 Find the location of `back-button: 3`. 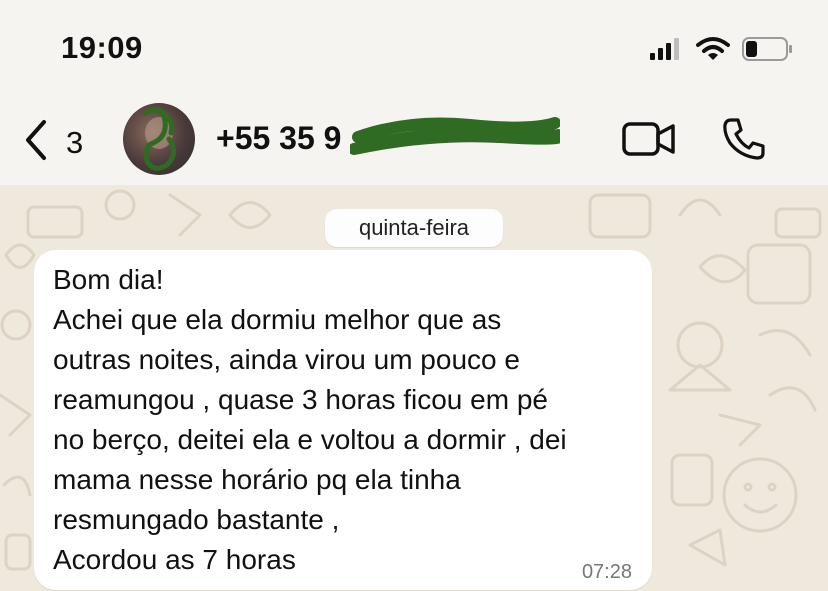

back-button: 3 is located at coordinates (53, 142).